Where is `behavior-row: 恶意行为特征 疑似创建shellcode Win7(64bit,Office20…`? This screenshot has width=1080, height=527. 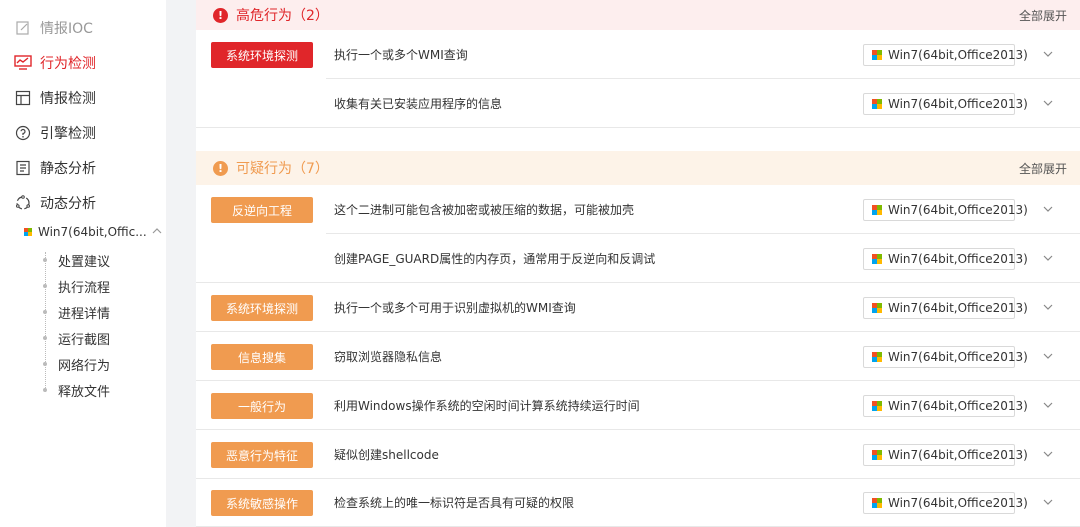
behavior-row: 恶意行为特征 疑似创建shellcode Win7(64bit,Office20… is located at coordinates (638, 454).